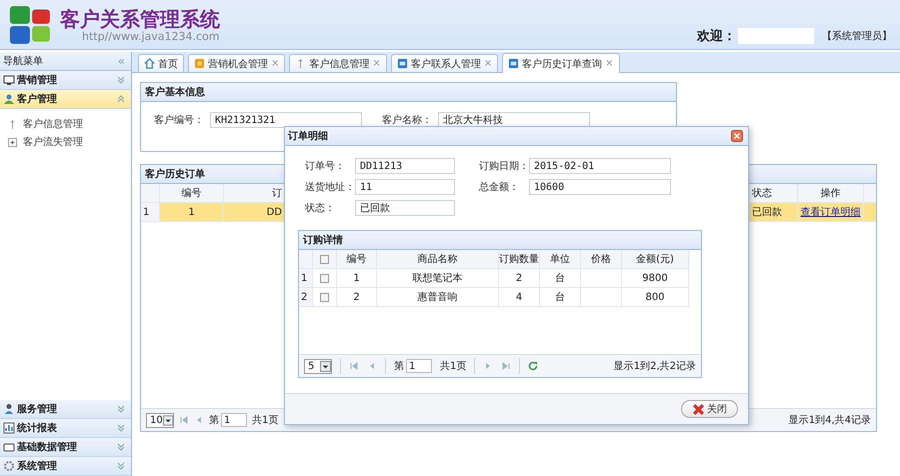 The image size is (900, 476). What do you see at coordinates (831, 193) in the screenshot?
I see `column-header: 操作` at bounding box center [831, 193].